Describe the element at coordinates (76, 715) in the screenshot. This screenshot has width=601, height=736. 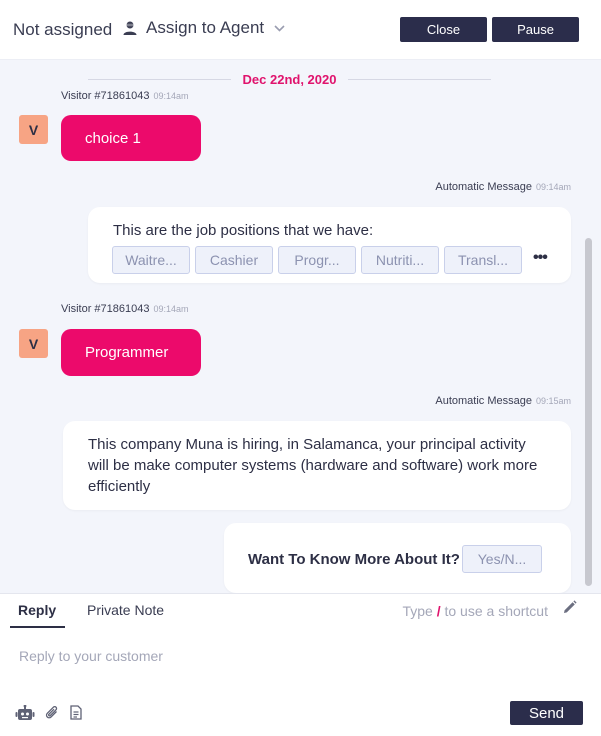
I see `document-icon` at that location.